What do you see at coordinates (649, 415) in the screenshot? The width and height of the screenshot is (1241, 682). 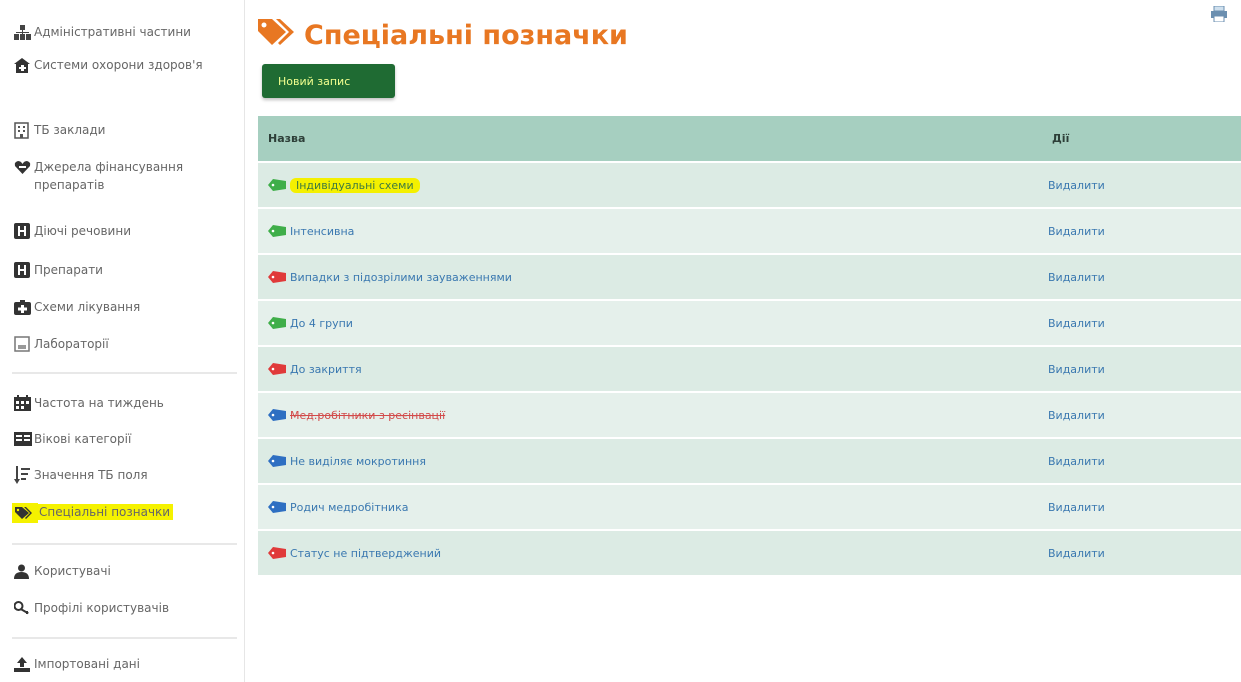 I see `cell-name: Мед.робітники з реєінвації` at bounding box center [649, 415].